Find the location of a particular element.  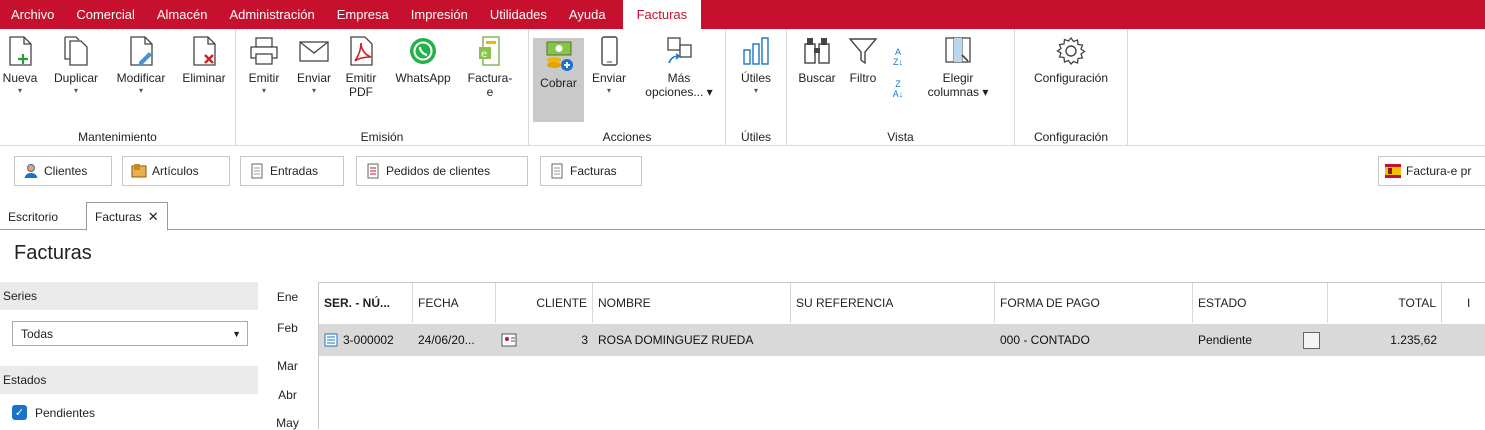

buscar-button: Buscar is located at coordinates (817, 60).